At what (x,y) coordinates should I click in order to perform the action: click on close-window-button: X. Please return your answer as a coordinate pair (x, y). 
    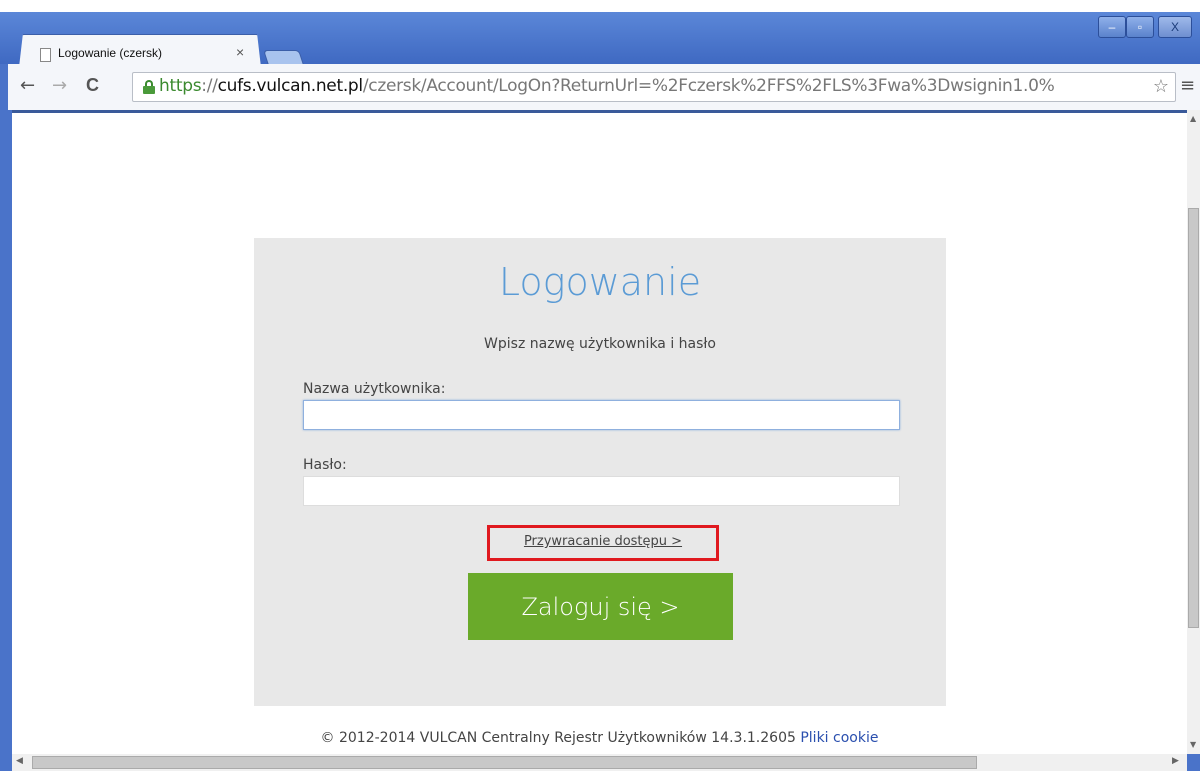
    Looking at the image, I should click on (1175, 27).